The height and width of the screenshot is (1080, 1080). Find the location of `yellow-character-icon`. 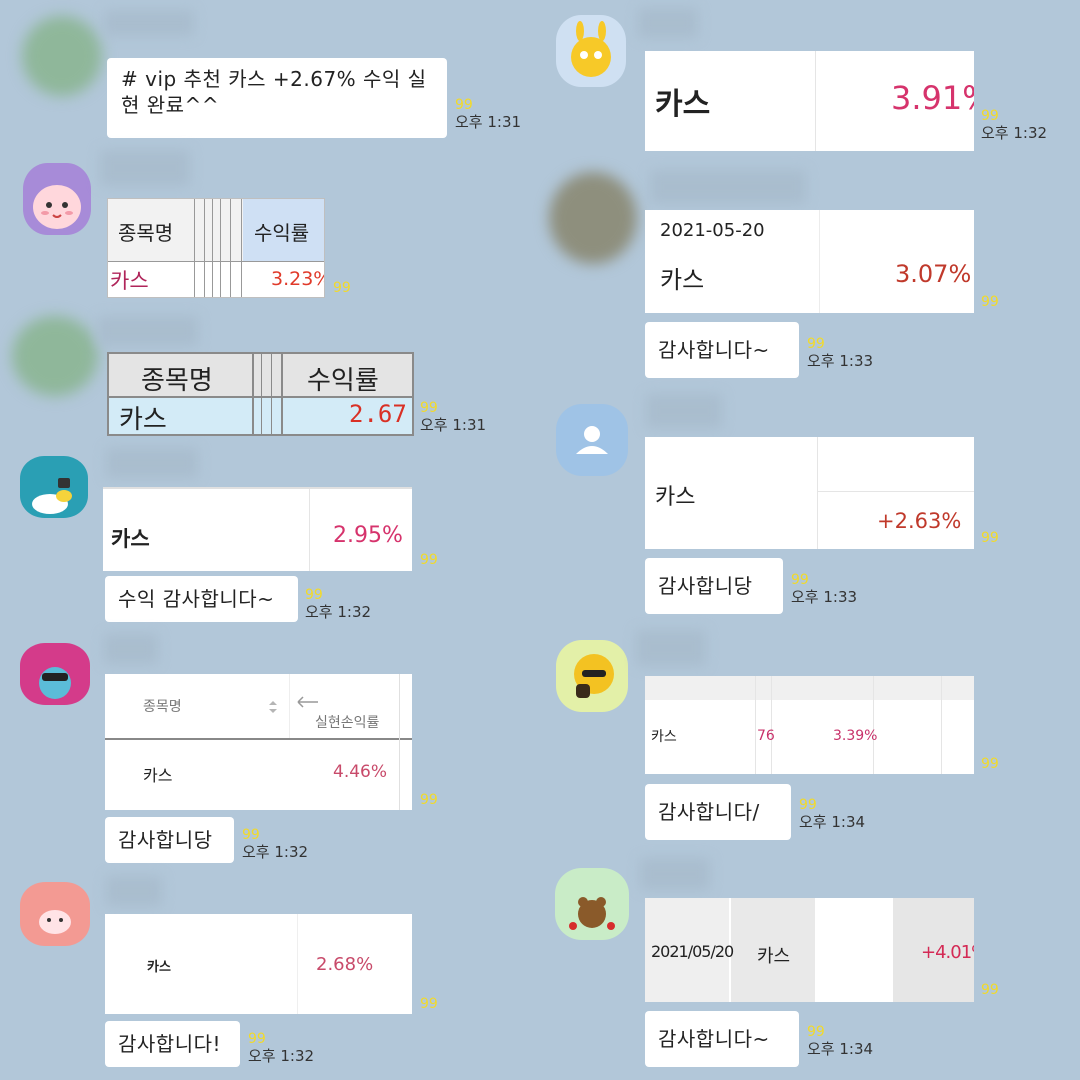

yellow-character-icon is located at coordinates (591, 49).